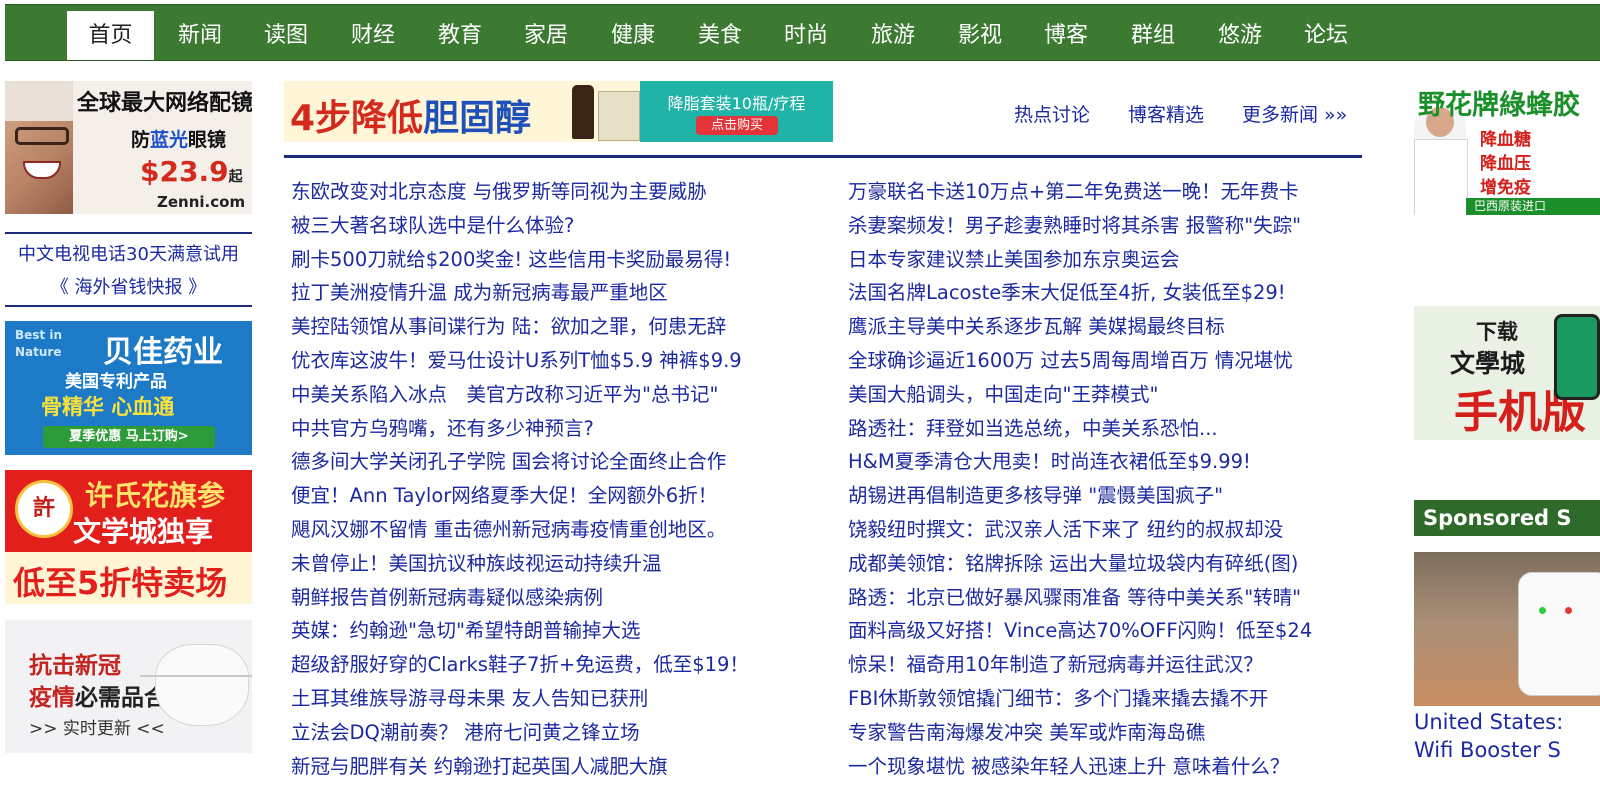 This screenshot has width=1600, height=786. Describe the element at coordinates (128, 686) in the screenshot. I see `covid-supplies-ad: 抗击新冠 疫情必需品合集 >> 实时更新 <<` at that location.